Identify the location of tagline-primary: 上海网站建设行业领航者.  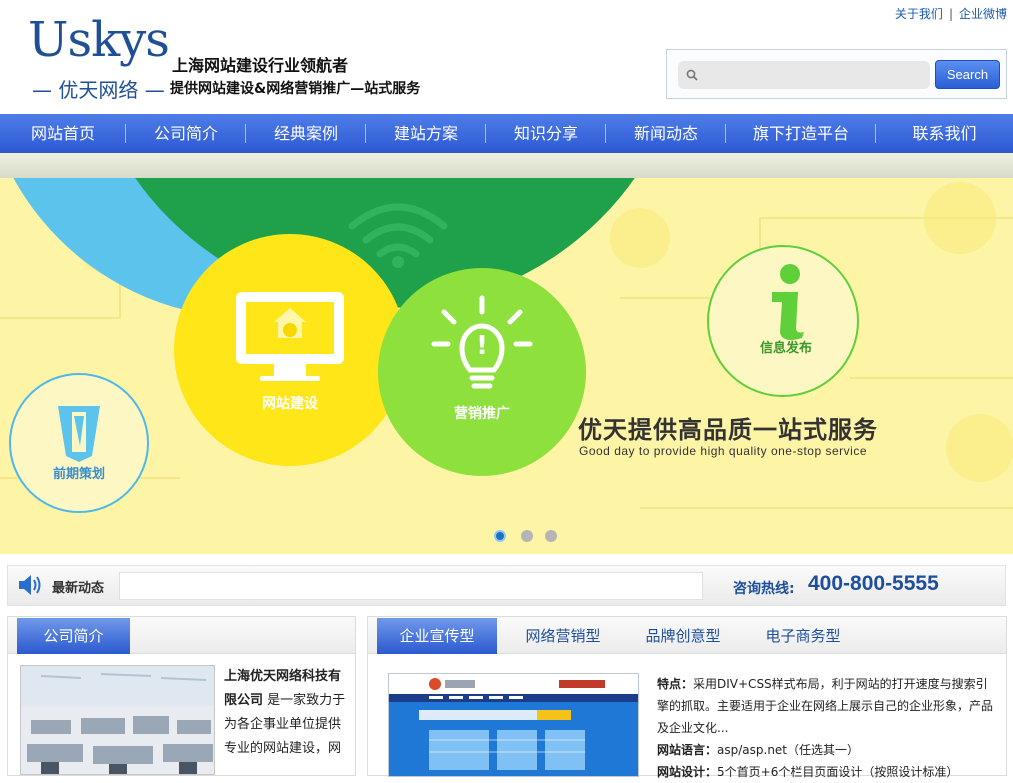
(260, 65).